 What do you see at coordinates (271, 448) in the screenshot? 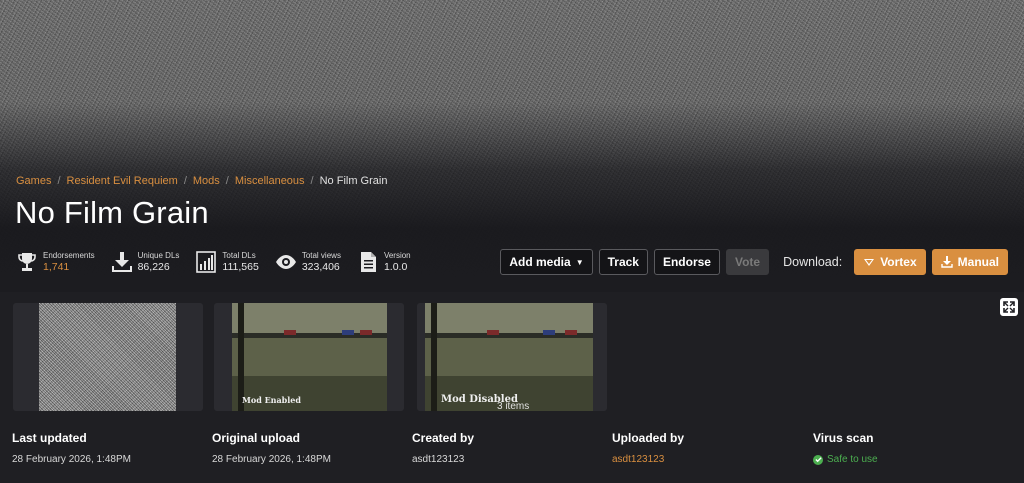
I see `meta-original-upload: Original upload 28 February 2026, 1:48PM` at bounding box center [271, 448].